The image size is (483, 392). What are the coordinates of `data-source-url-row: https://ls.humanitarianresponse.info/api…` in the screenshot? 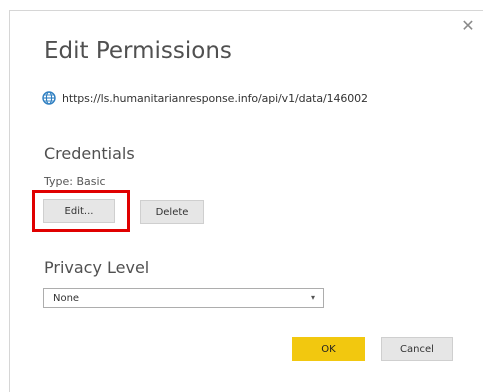 It's located at (205, 98).